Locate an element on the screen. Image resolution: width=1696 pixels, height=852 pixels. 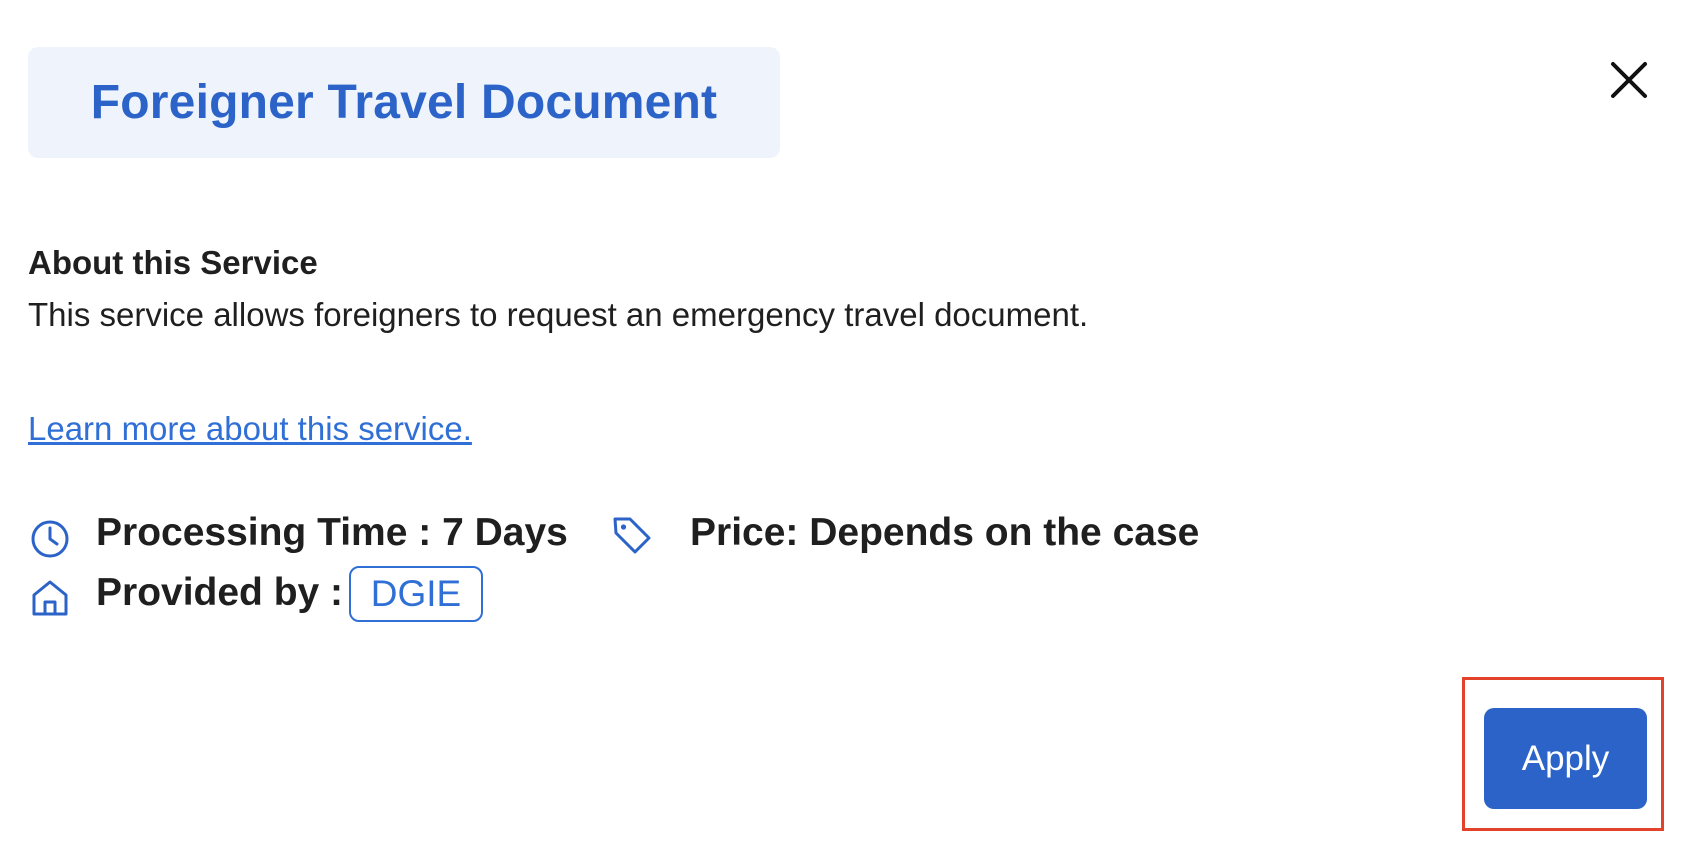
page-title: Foreigner Travel Document is located at coordinates (404, 102).